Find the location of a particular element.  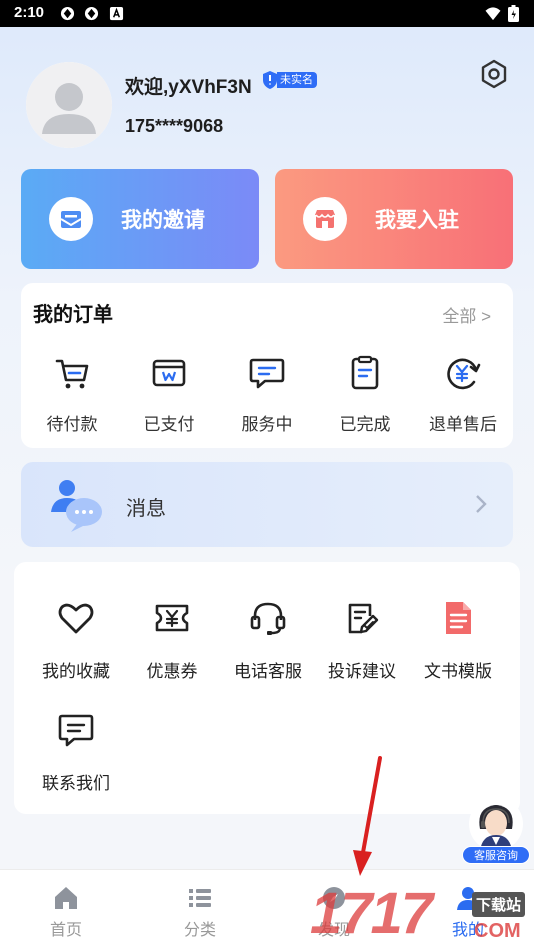

coupons: 优惠券 is located at coordinates (172, 640).